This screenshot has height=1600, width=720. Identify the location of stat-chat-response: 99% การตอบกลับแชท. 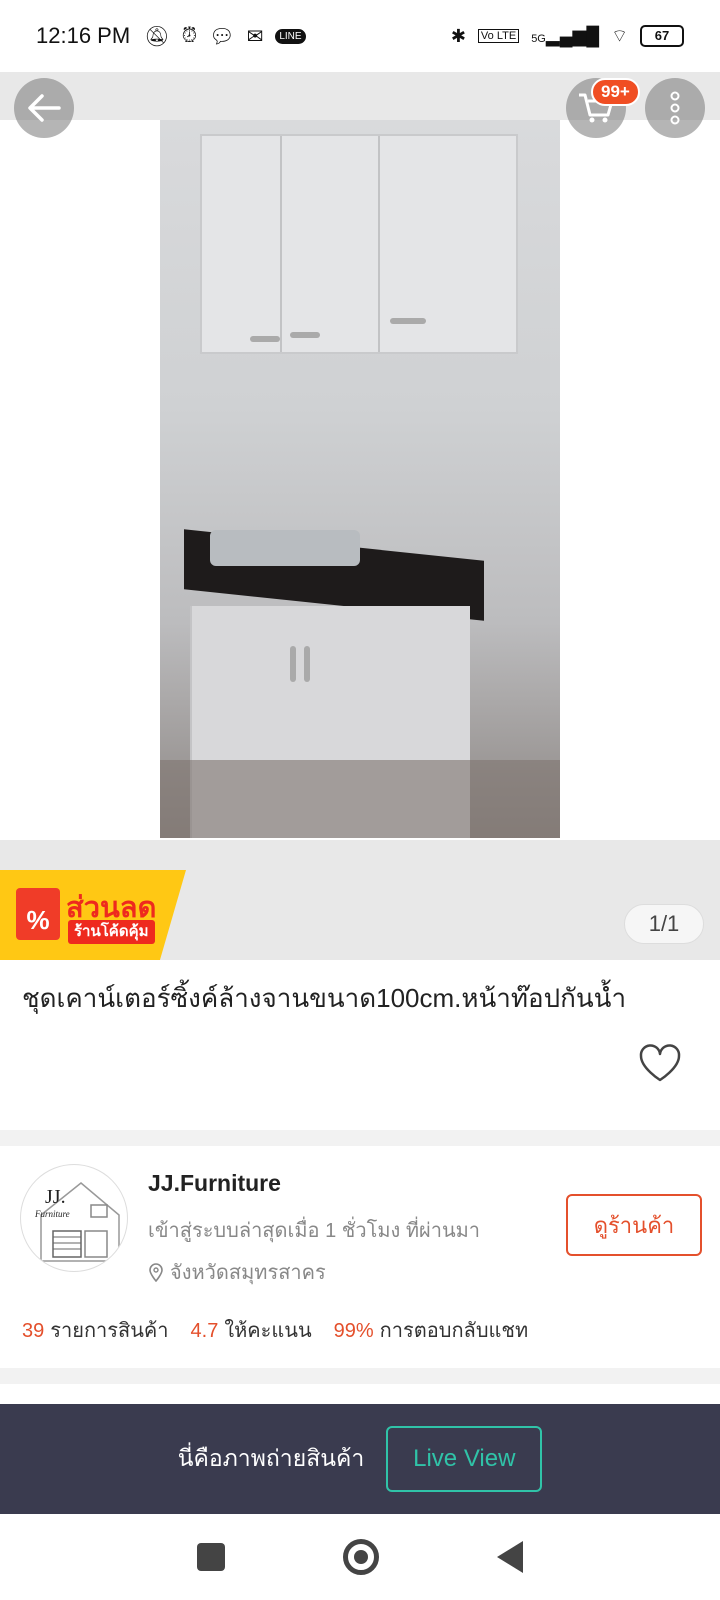
(431, 1330).